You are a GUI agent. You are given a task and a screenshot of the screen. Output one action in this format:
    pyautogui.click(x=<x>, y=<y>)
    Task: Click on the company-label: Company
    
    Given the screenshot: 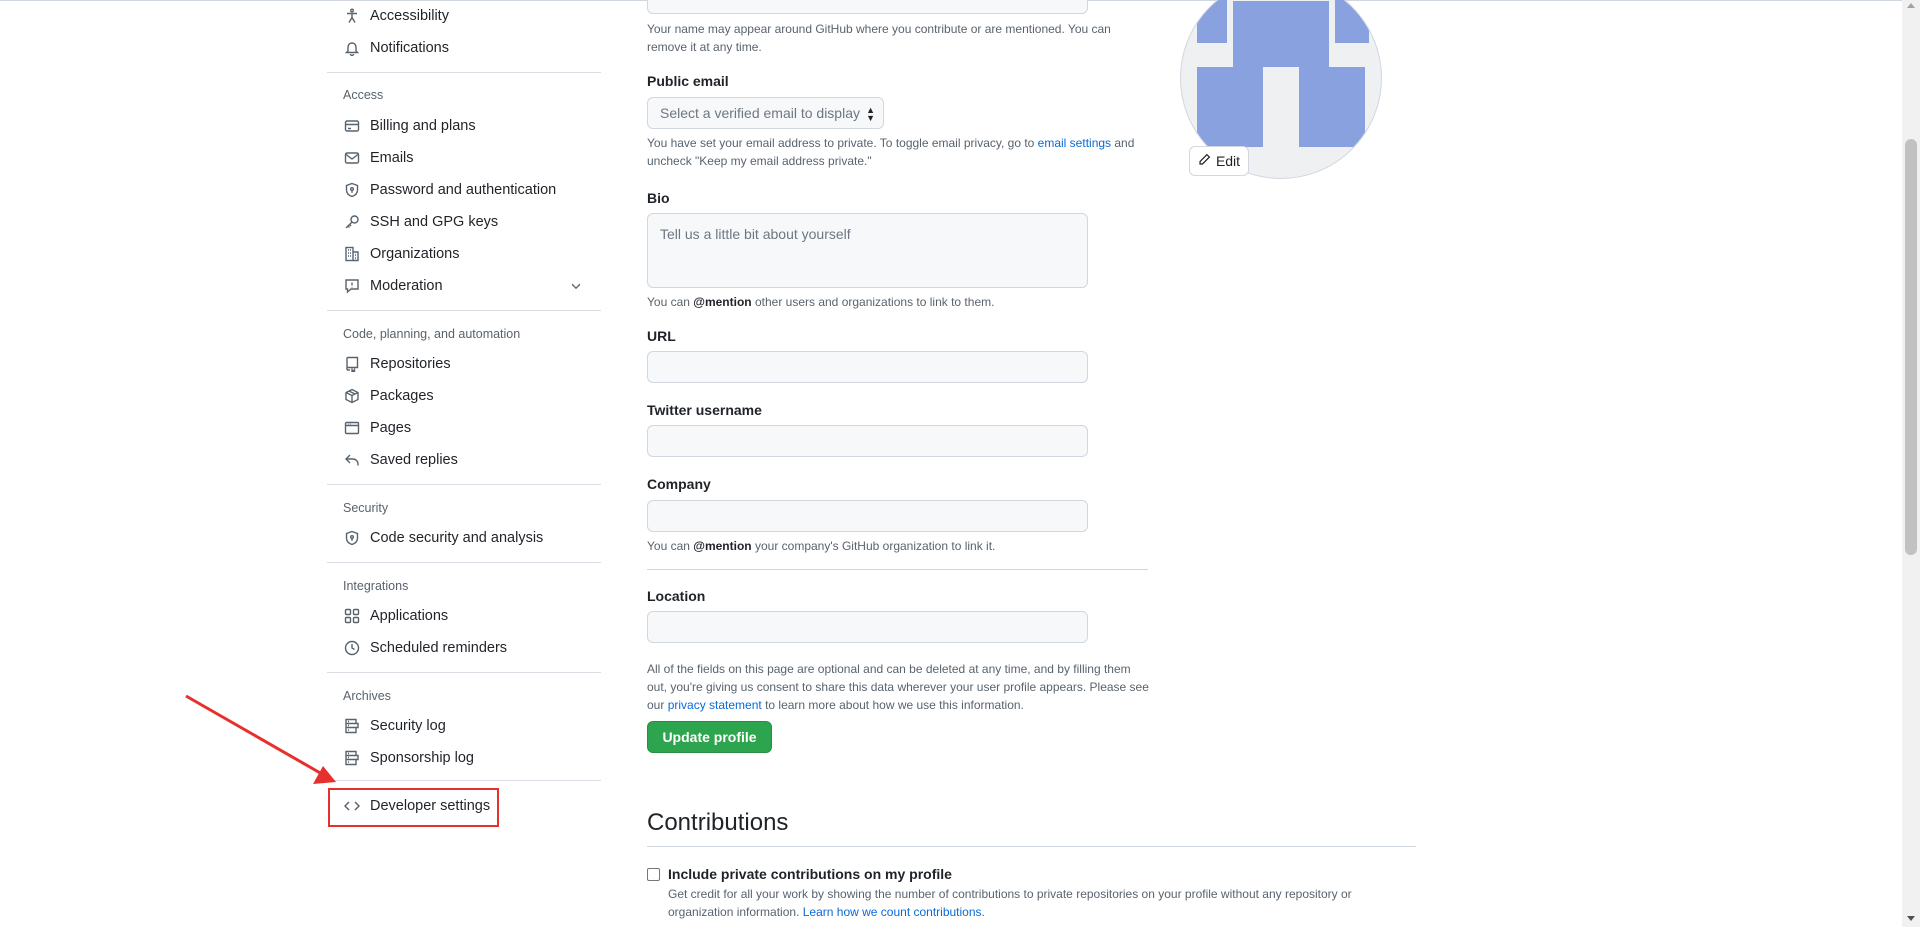 What is the action you would take?
    pyautogui.click(x=679, y=484)
    